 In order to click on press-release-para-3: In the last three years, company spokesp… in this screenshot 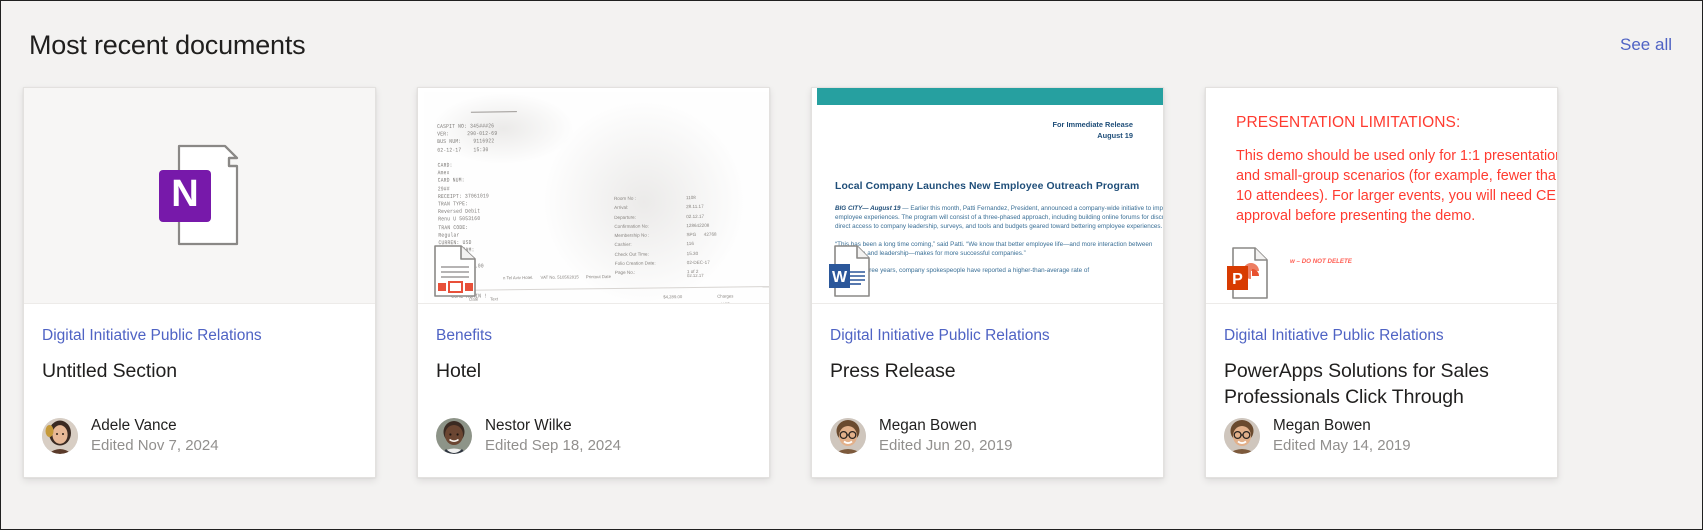, I will do `click(962, 271)`.